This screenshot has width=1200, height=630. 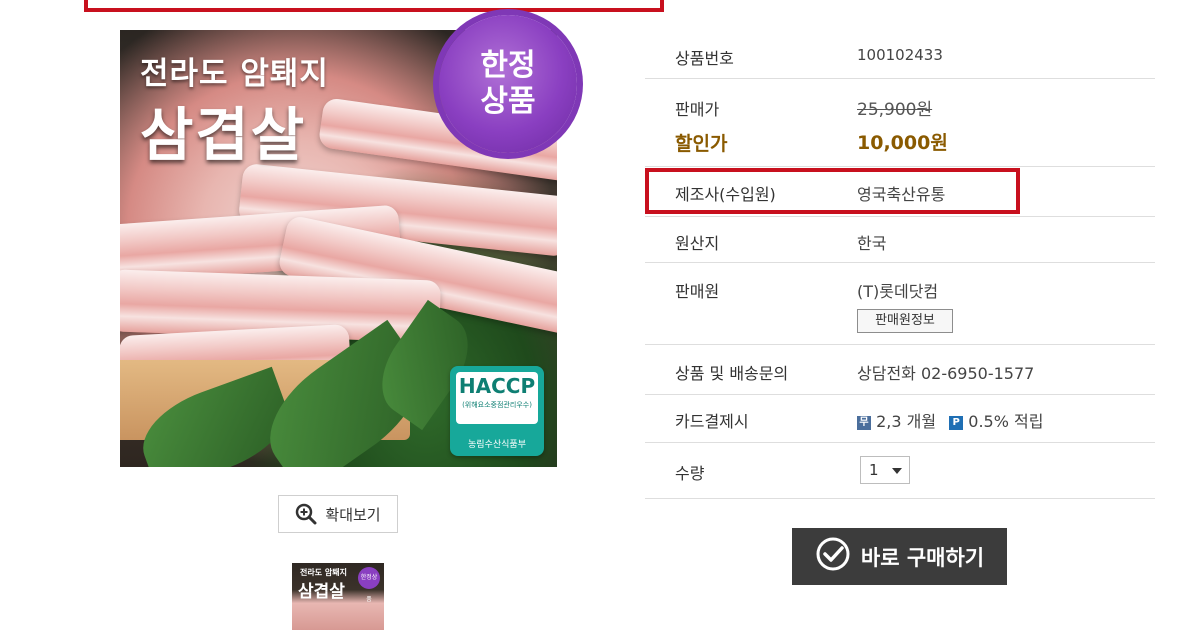 What do you see at coordinates (701, 144) in the screenshot?
I see `discount-label: 할인가` at bounding box center [701, 144].